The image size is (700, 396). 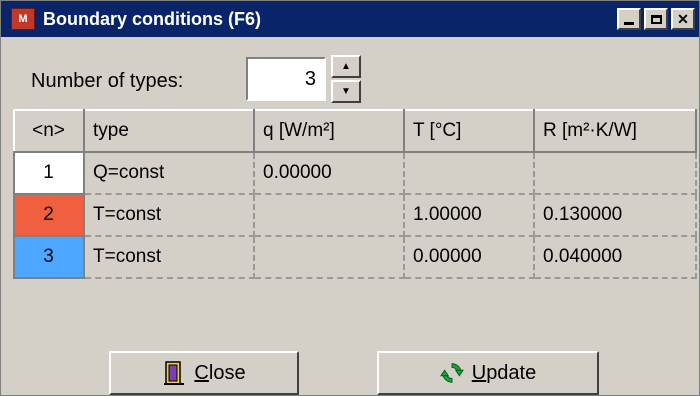 I want to click on header-q: q [W/m²], so click(x=329, y=131).